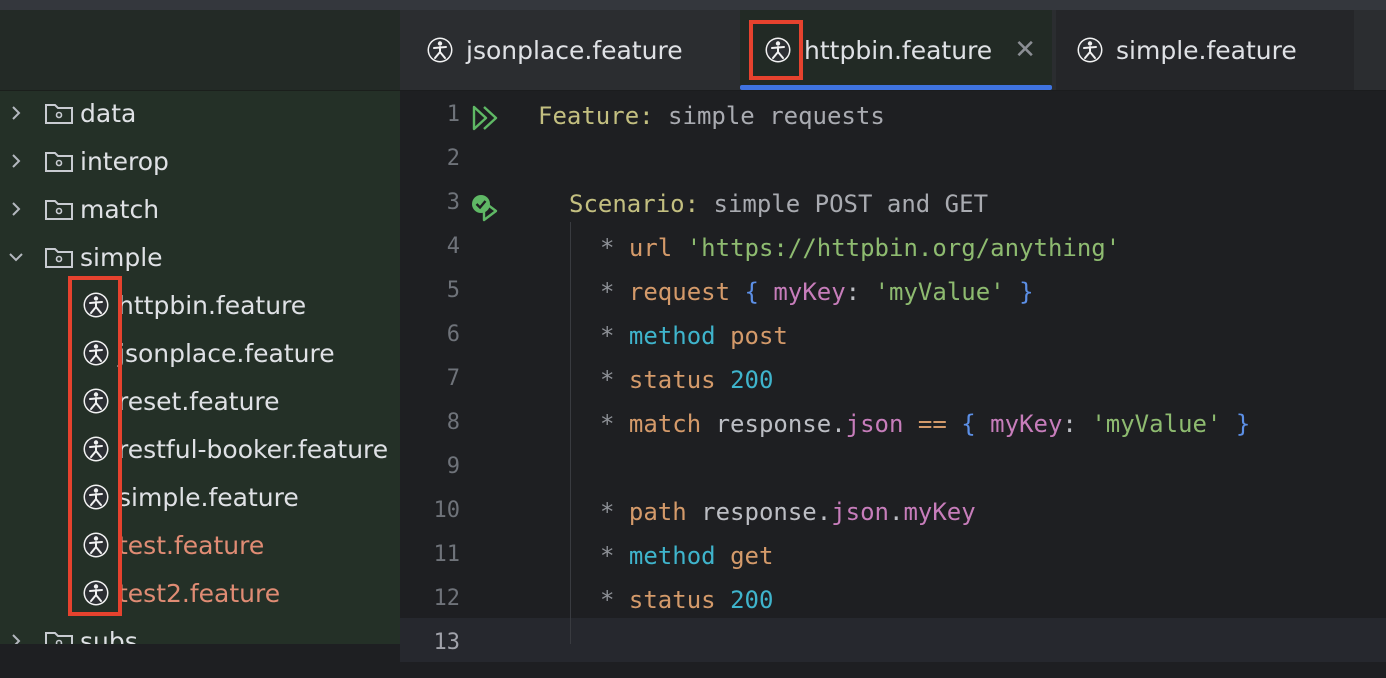  I want to click on tree-folder-label: simple, so click(121, 257).